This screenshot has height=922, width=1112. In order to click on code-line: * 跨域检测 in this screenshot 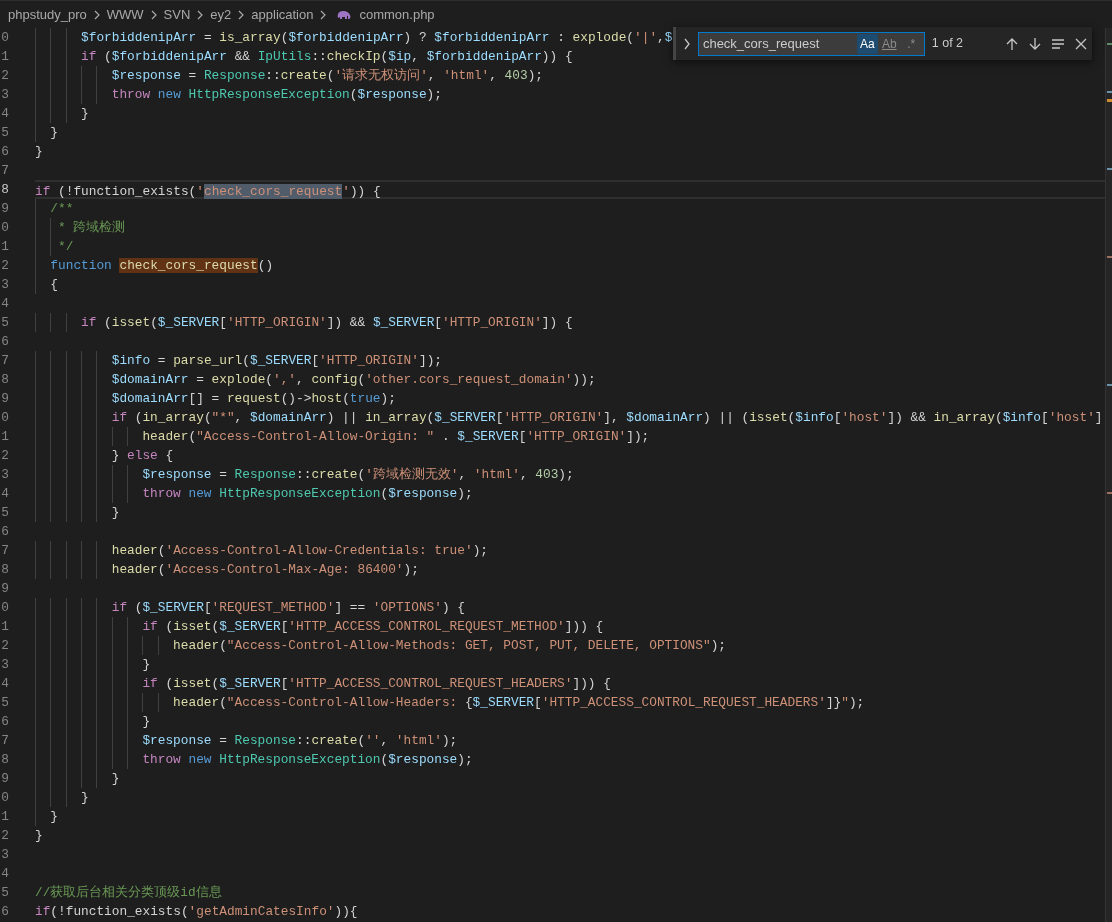, I will do `click(92, 228)`.